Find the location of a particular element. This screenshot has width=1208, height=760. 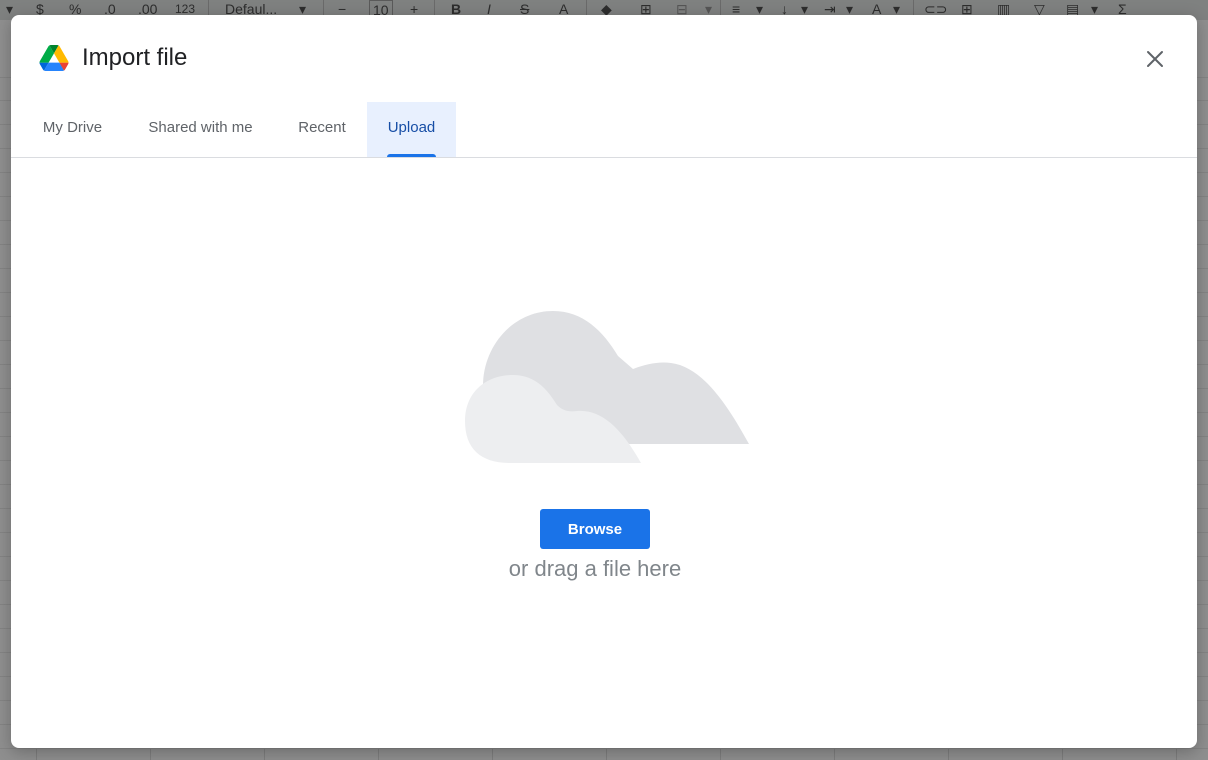

active-tab-indicator is located at coordinates (411, 155).